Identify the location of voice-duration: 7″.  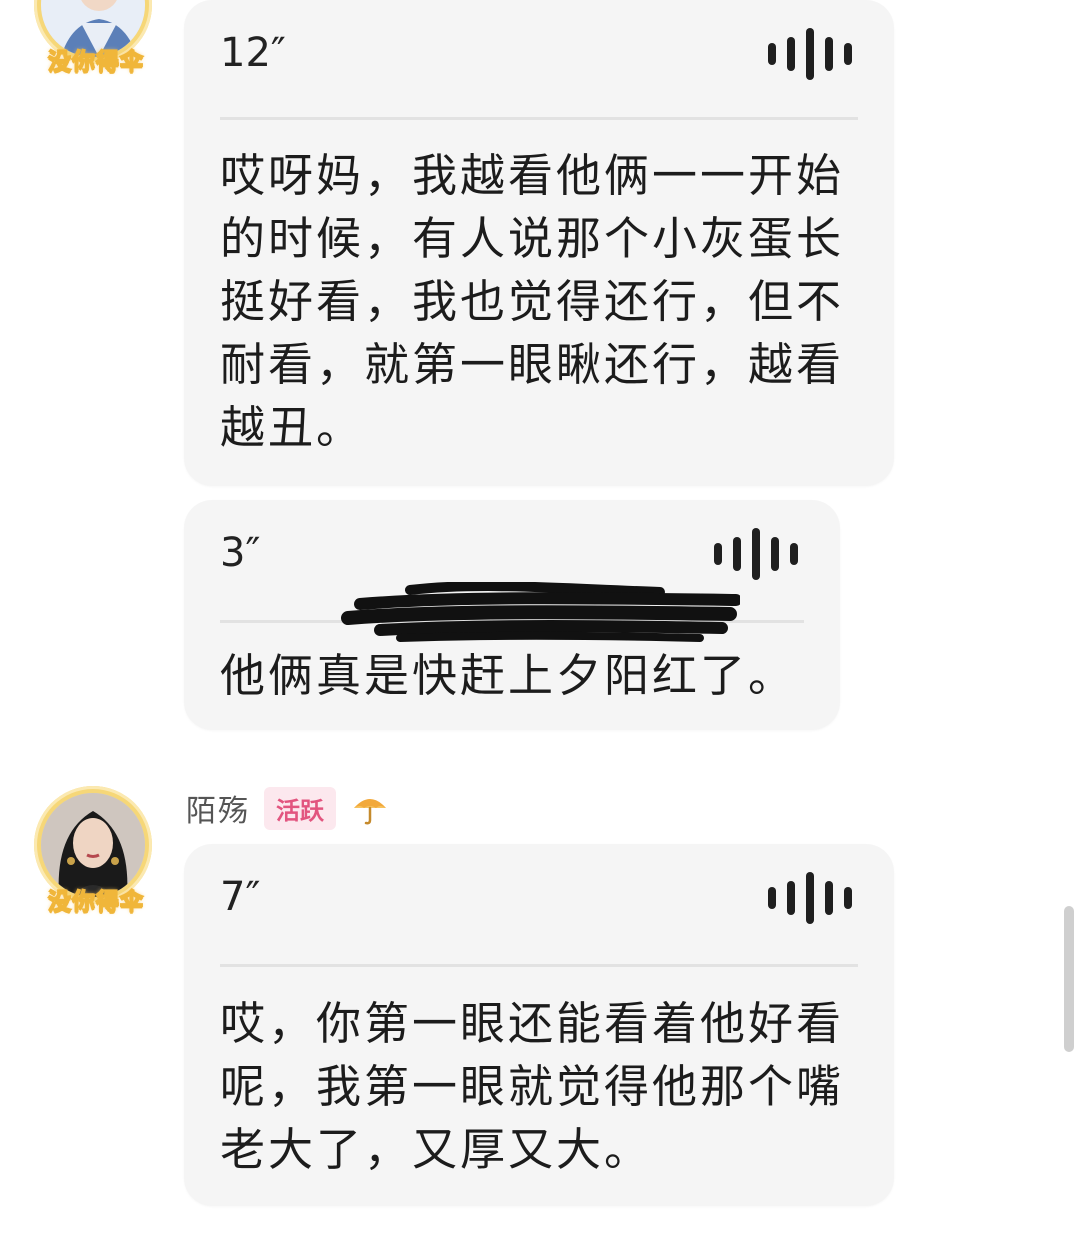
(240, 897).